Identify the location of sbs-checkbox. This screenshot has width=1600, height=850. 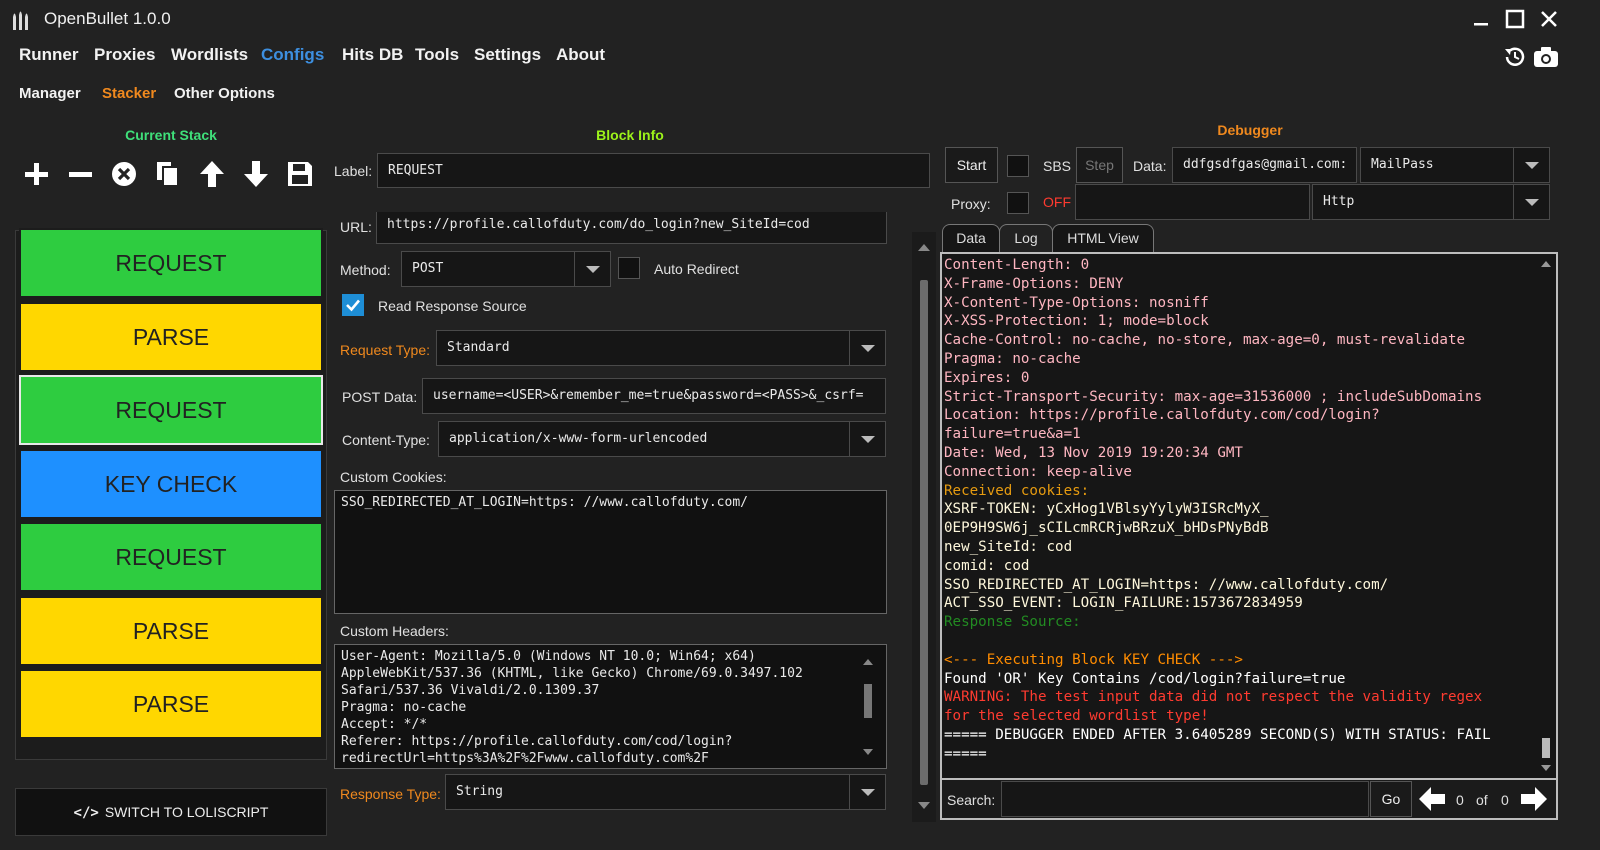
(1018, 166).